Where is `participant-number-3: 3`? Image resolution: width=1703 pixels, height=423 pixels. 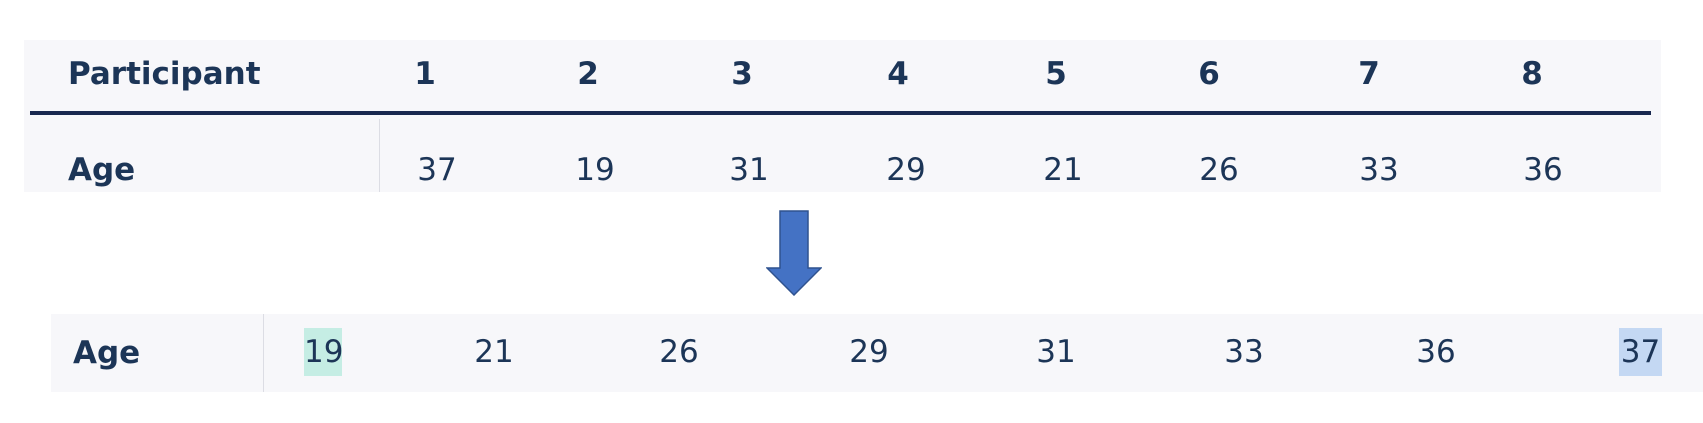 participant-number-3: 3 is located at coordinates (742, 74).